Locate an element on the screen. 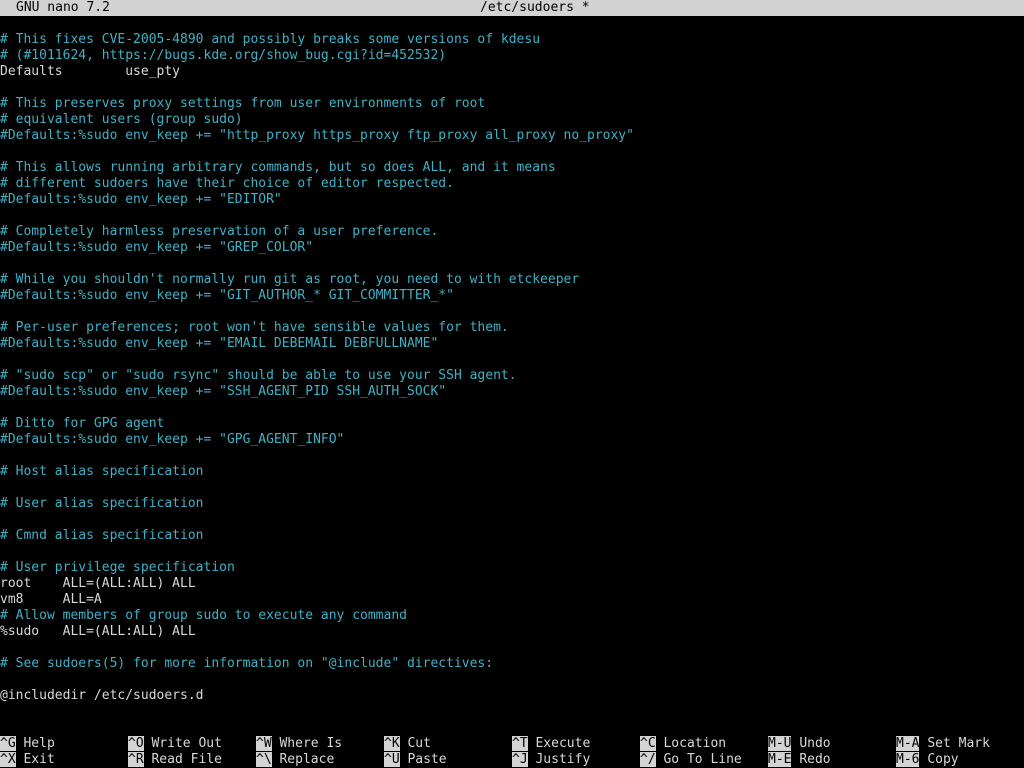  shortcut-label: Help is located at coordinates (39, 743).